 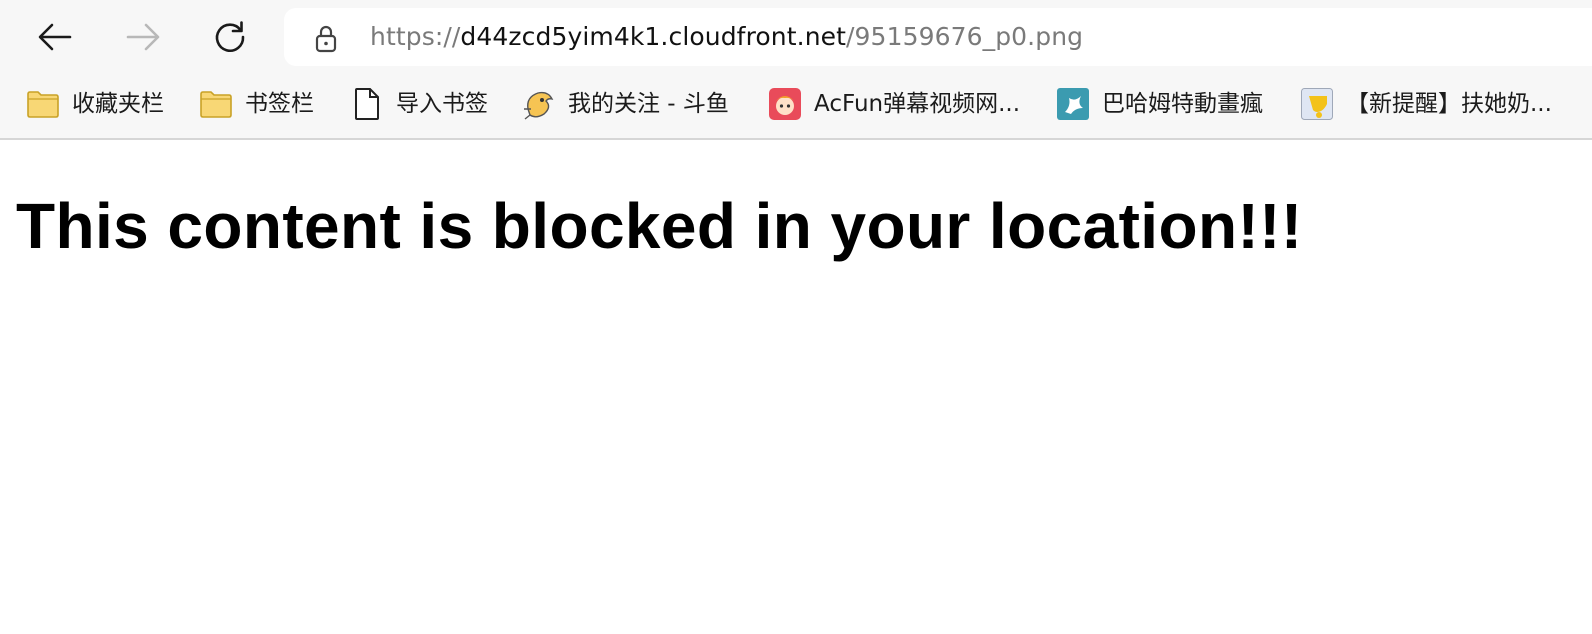 What do you see at coordinates (965, 36) in the screenshot?
I see `url-path: /95159676_p0.png` at bounding box center [965, 36].